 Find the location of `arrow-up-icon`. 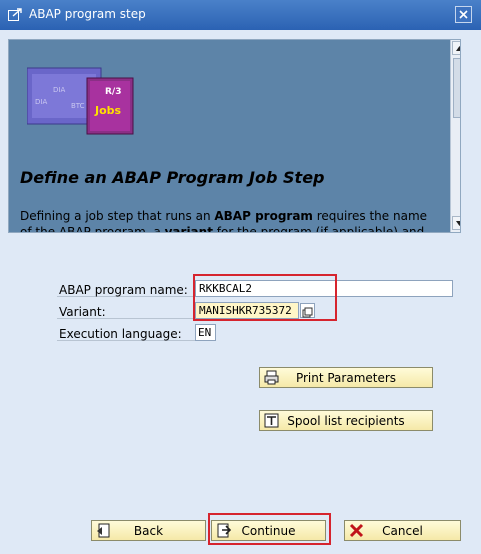

arrow-up-icon is located at coordinates (457, 48).